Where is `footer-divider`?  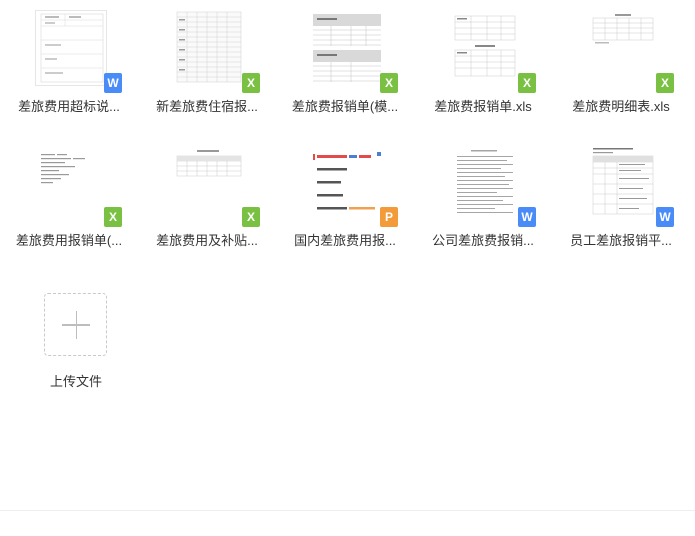
footer-divider is located at coordinates (347, 510).